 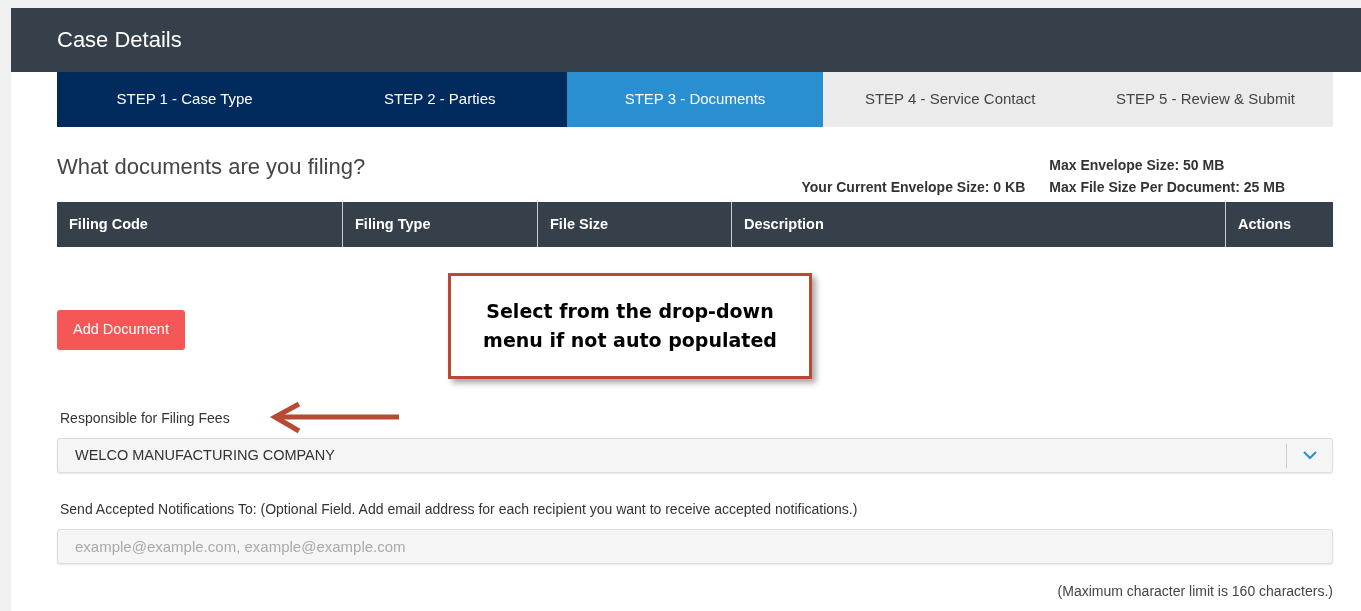 What do you see at coordinates (695, 99) in the screenshot?
I see `step-tab: STEP 3 - Documents` at bounding box center [695, 99].